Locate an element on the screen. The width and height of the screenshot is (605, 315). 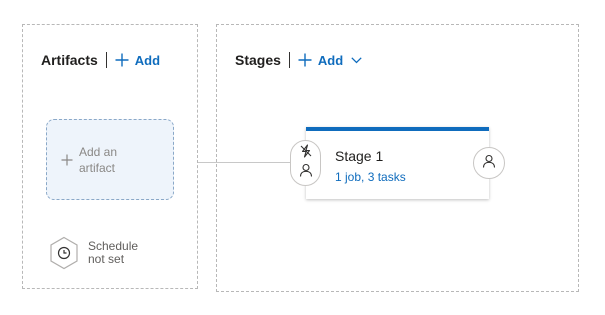
add-stage-button: Add is located at coordinates (333, 60).